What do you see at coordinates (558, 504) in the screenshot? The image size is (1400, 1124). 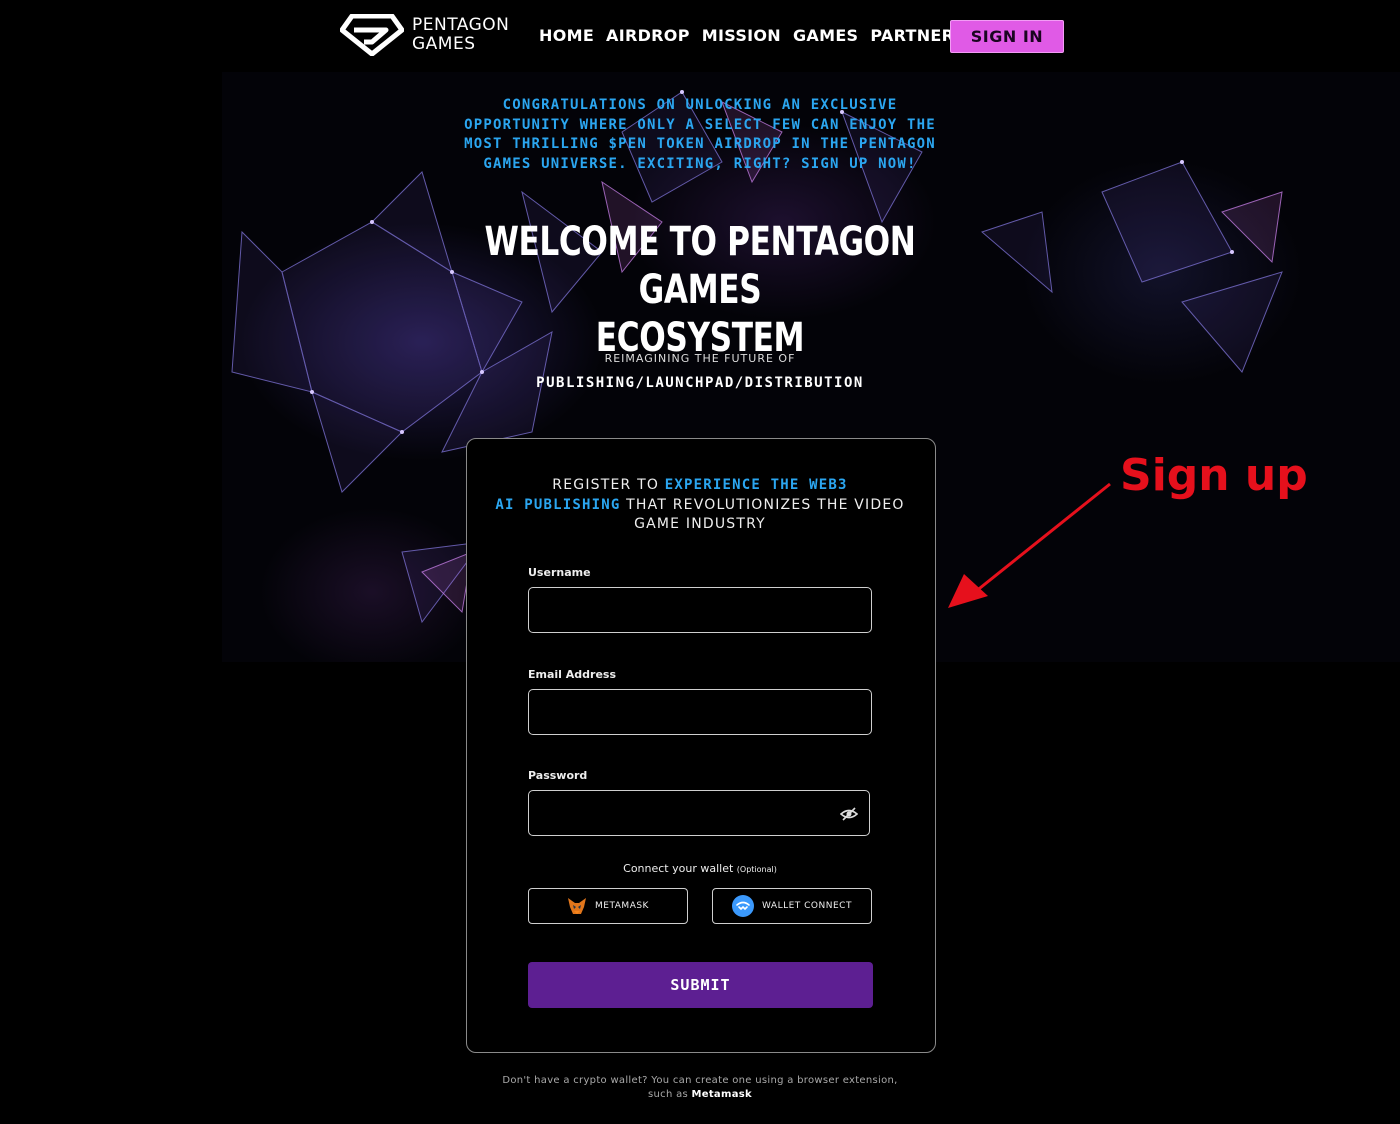 I see `intro-highlight-2: AI PUBLISHING` at bounding box center [558, 504].